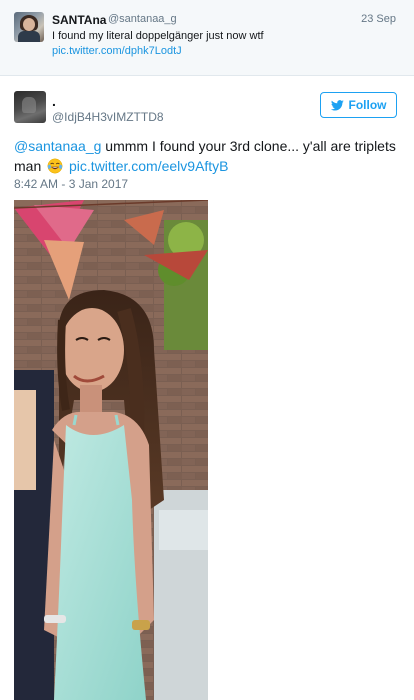 Image resolution: width=414 pixels, height=700 pixels. I want to click on parent-avatar, so click(29, 27).